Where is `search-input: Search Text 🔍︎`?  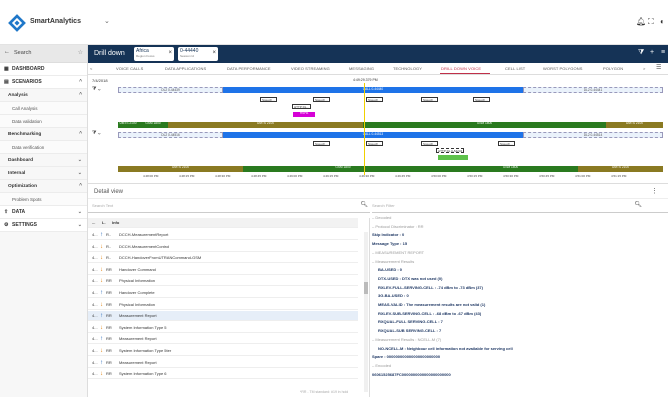 search-input: Search Text 🔍︎ is located at coordinates (229, 206).